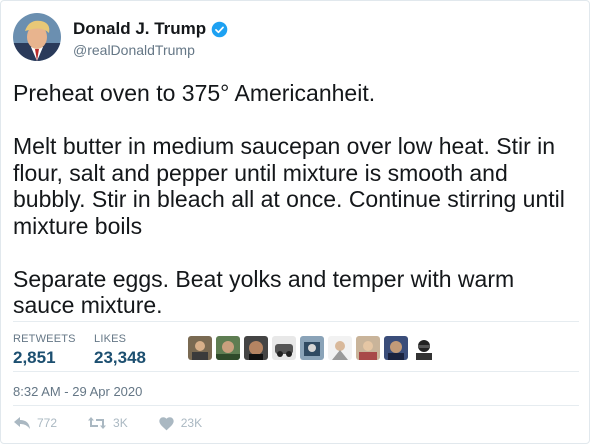 Image resolution: width=590 pixels, height=444 pixels. Describe the element at coordinates (110, 339) in the screenshot. I see `likes-label: LIKES` at that location.